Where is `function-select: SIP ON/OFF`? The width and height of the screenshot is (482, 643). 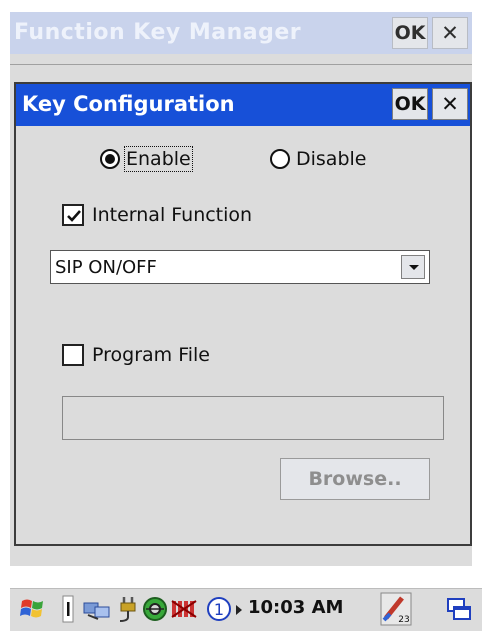 function-select: SIP ON/OFF is located at coordinates (240, 267).